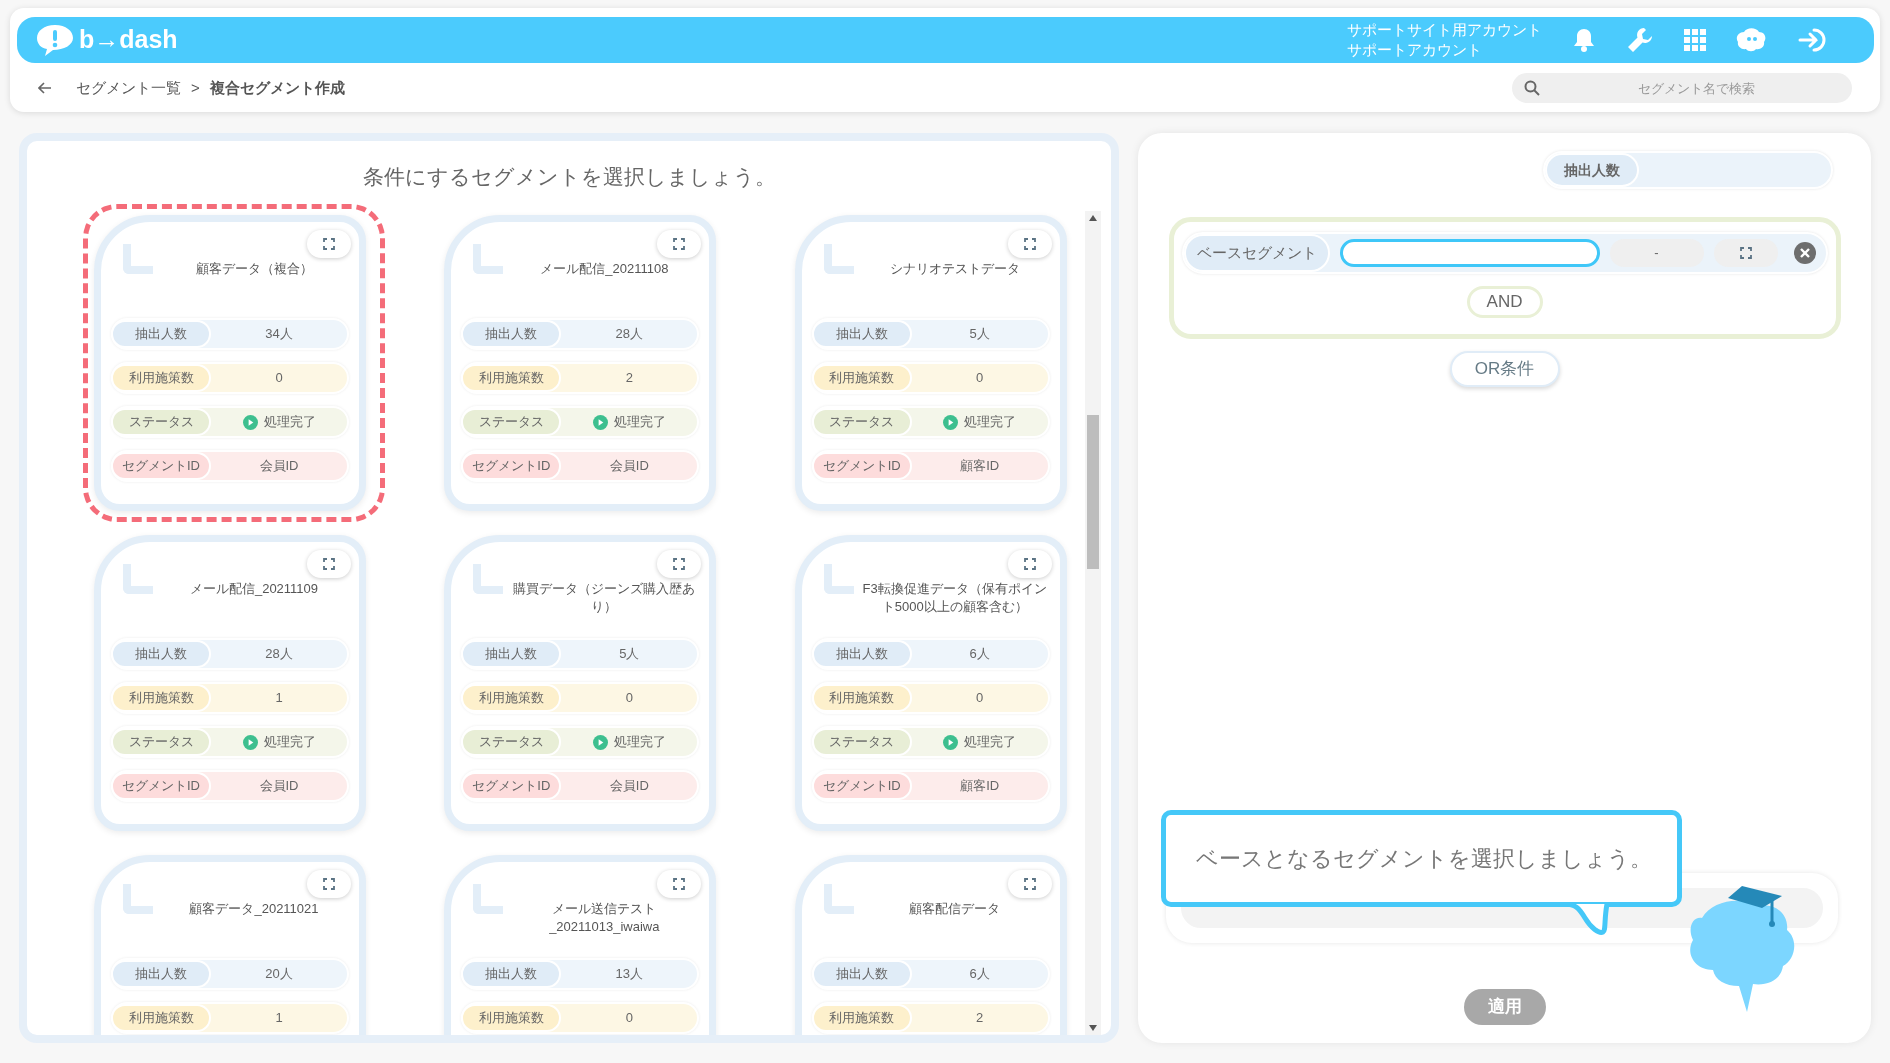  I want to click on row-value: 34人, so click(279, 334).